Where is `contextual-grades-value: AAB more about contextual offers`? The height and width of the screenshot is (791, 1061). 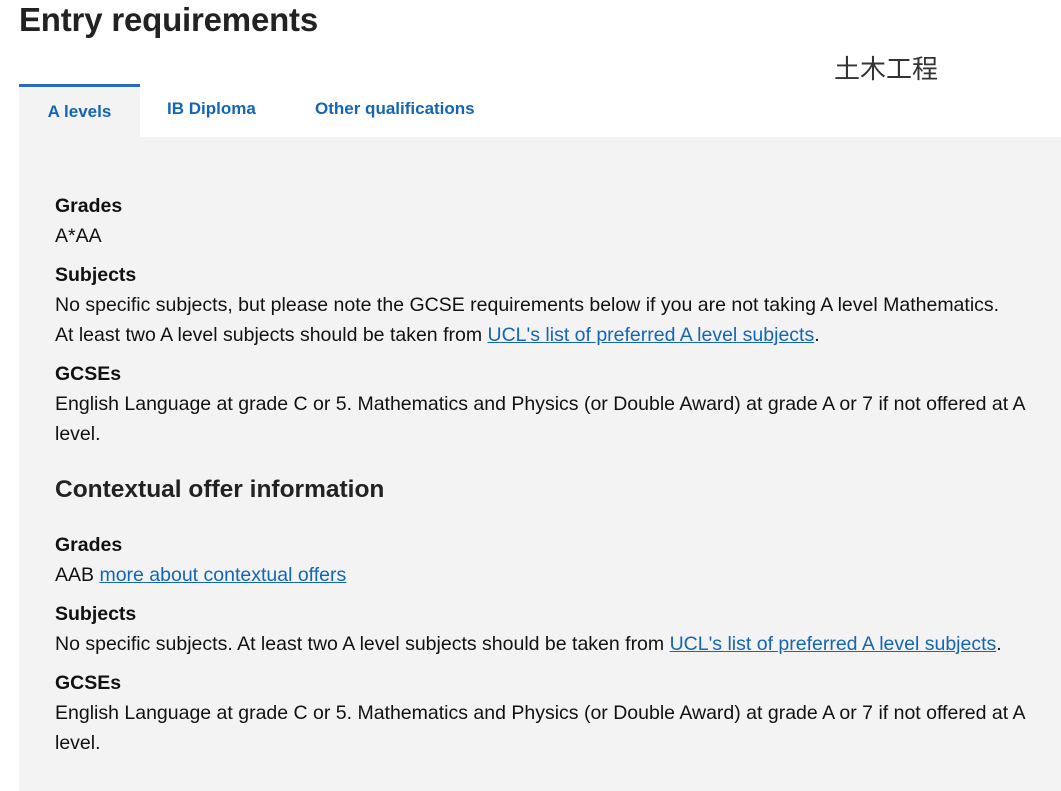
contextual-grades-value: AAB more about contextual offers is located at coordinates (555, 575).